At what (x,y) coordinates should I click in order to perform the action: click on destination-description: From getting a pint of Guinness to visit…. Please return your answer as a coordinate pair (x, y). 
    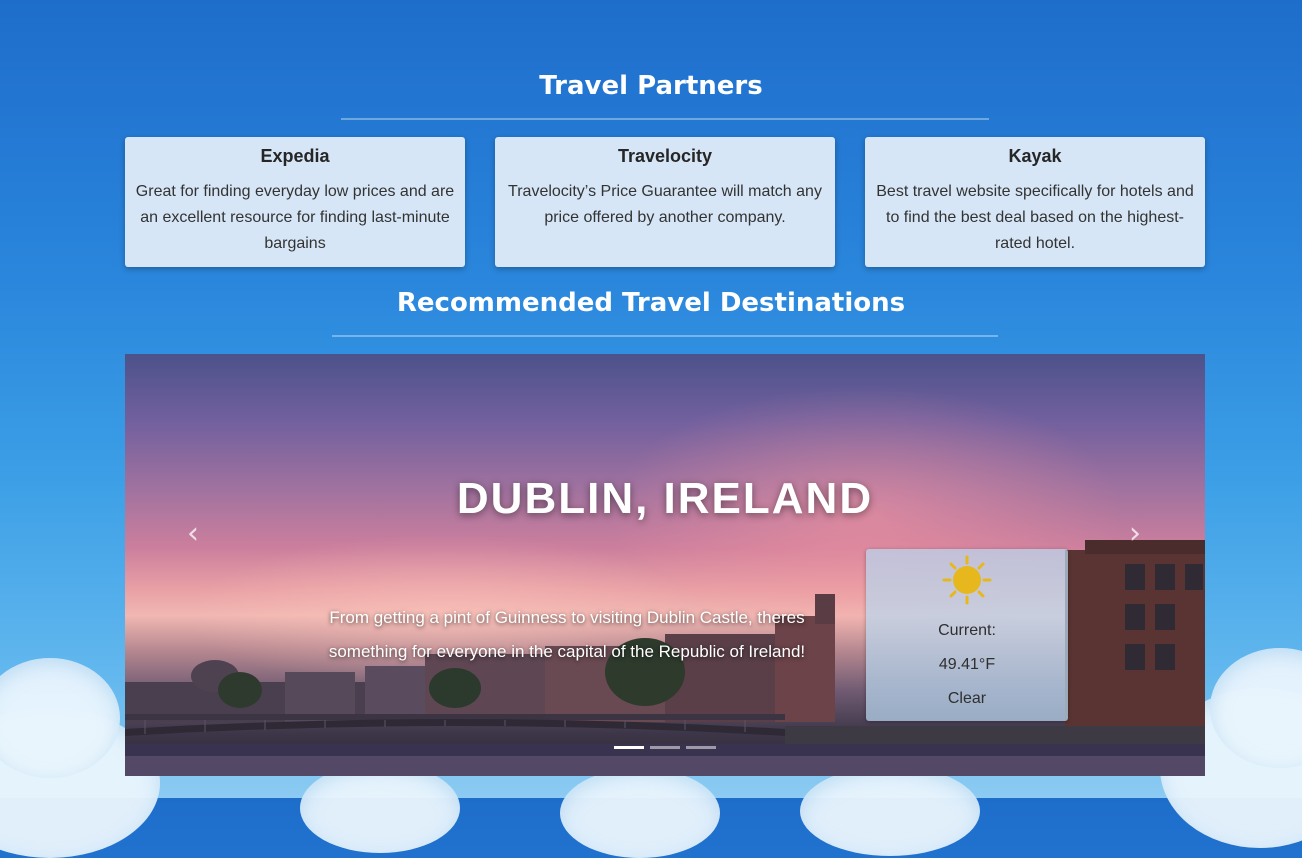
    Looking at the image, I should click on (567, 634).